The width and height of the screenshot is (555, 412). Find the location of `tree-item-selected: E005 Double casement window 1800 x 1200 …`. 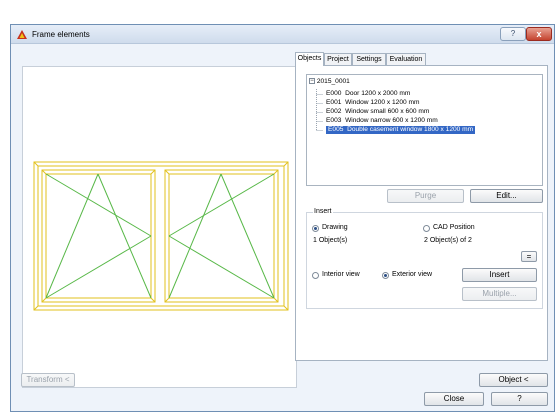

tree-item-selected: E005 Double casement window 1800 x 1200 … is located at coordinates (401, 130).